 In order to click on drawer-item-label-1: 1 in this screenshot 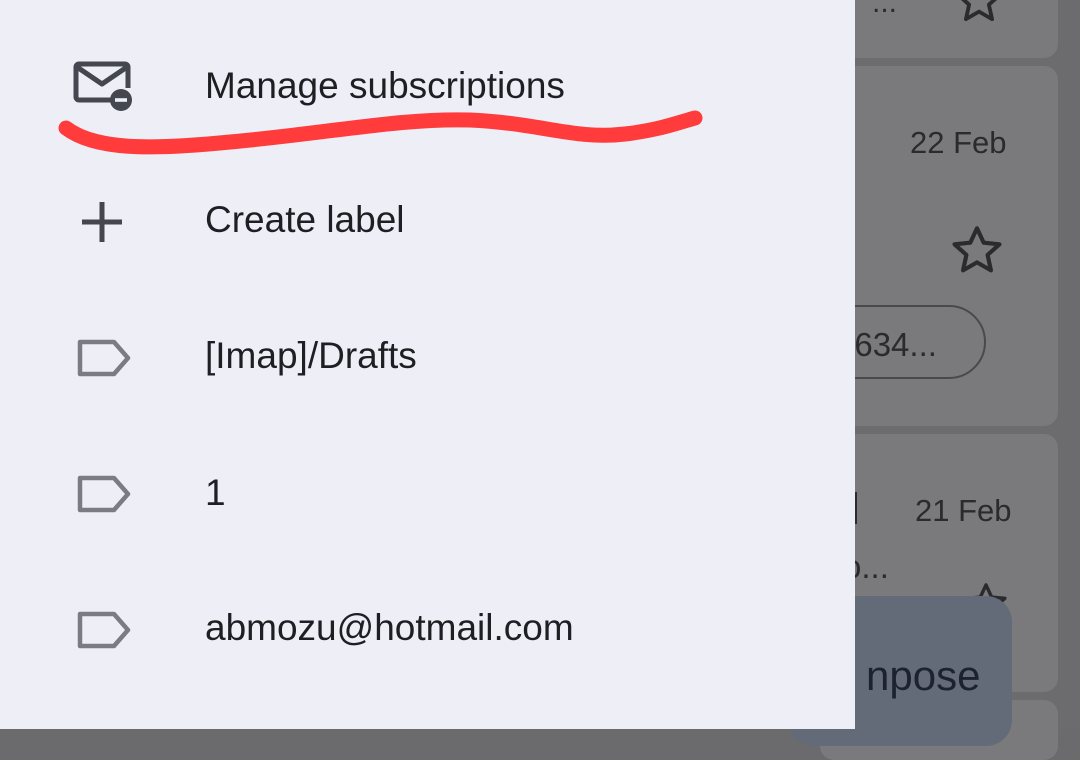, I will do `click(427, 493)`.